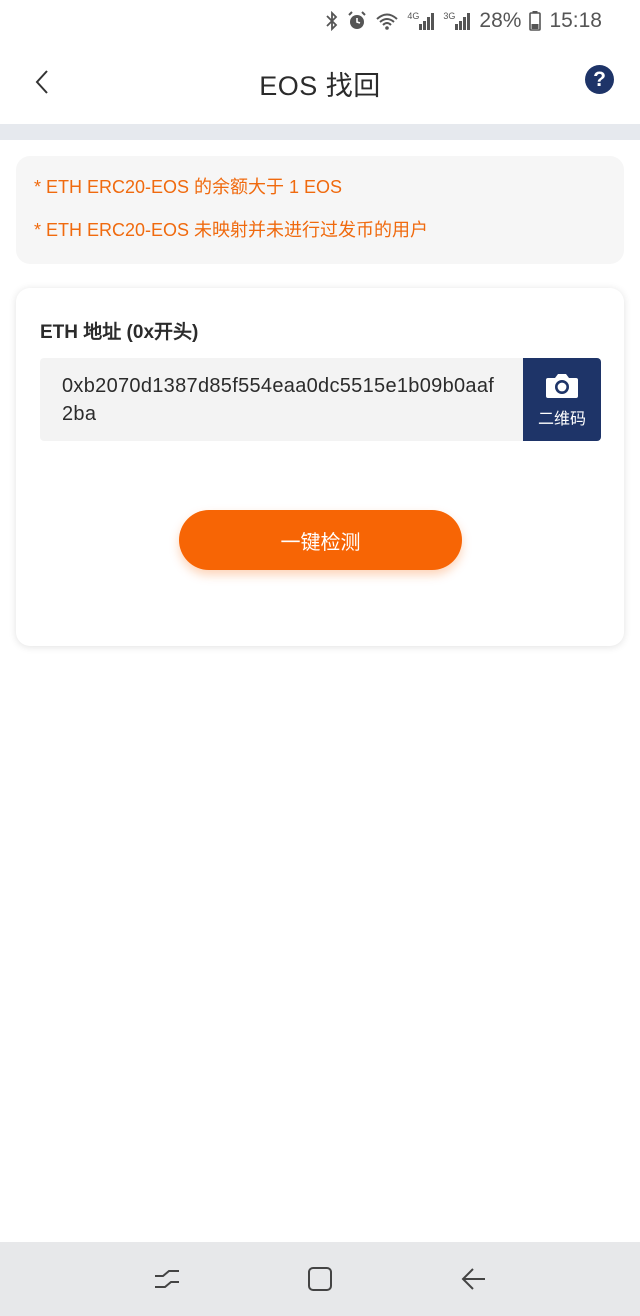 This screenshot has height=1316, width=640. I want to click on header-divider, so click(320, 132).